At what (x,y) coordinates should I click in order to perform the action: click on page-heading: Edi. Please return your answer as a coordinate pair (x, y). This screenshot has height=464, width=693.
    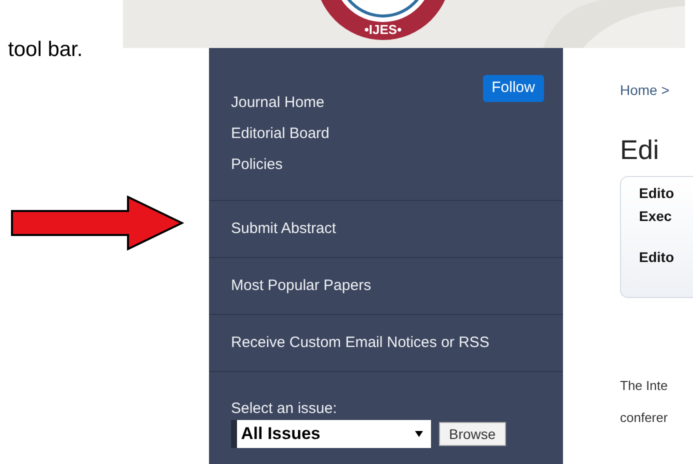
    Looking at the image, I should click on (640, 150).